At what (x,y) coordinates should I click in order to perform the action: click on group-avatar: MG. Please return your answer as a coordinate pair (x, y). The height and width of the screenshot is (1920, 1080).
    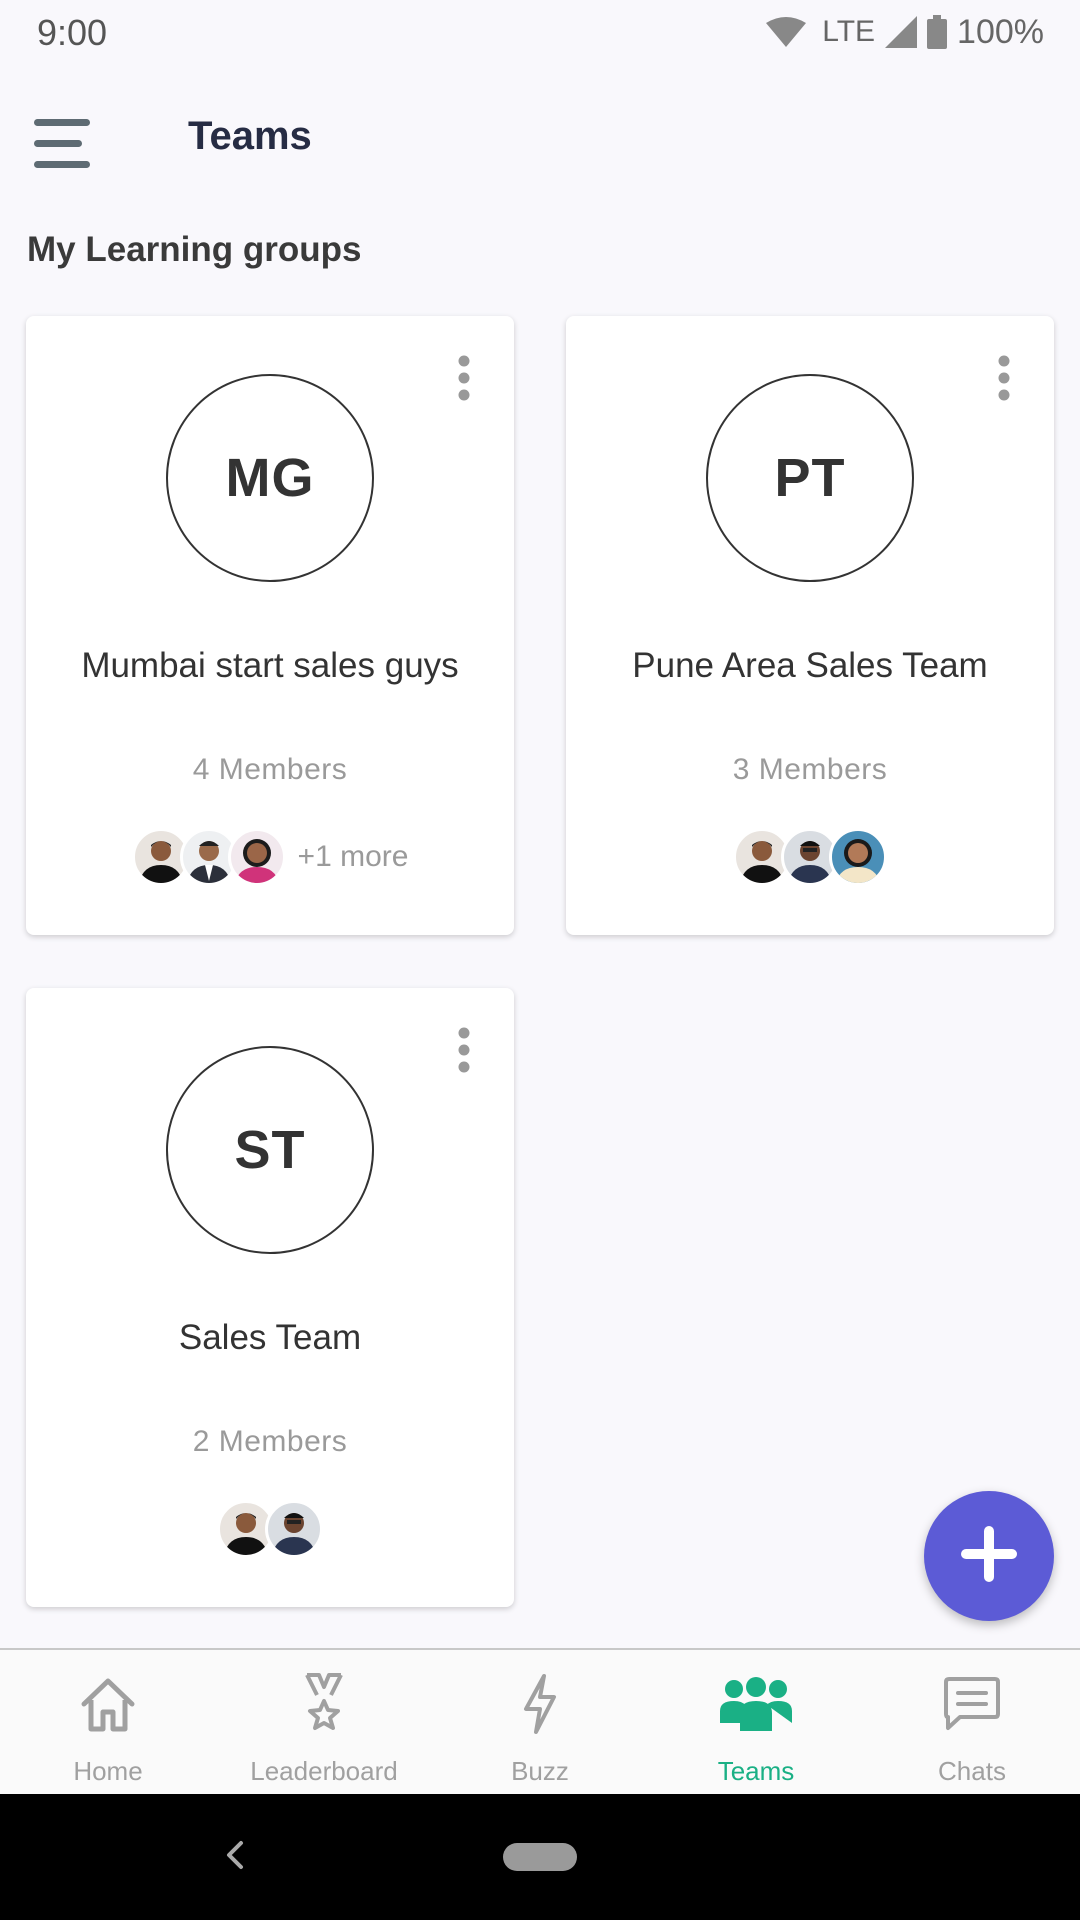
    Looking at the image, I should click on (270, 478).